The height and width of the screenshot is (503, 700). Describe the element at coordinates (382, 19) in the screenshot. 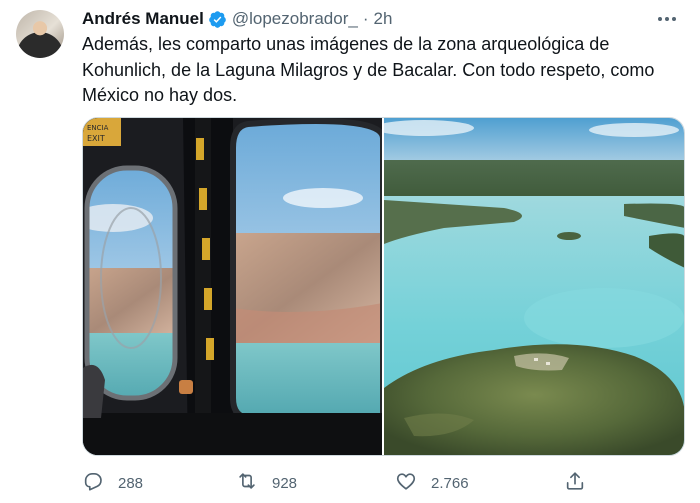

I see `tweet-timestamp: 2h` at that location.